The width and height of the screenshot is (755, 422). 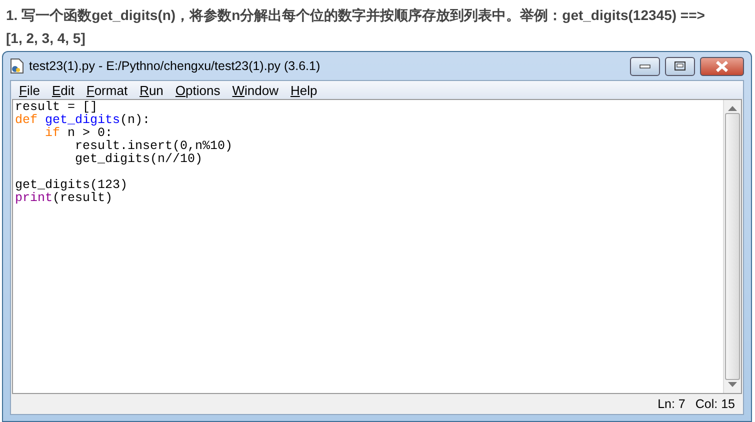 What do you see at coordinates (17, 66) in the screenshot?
I see `document-icon` at bounding box center [17, 66].